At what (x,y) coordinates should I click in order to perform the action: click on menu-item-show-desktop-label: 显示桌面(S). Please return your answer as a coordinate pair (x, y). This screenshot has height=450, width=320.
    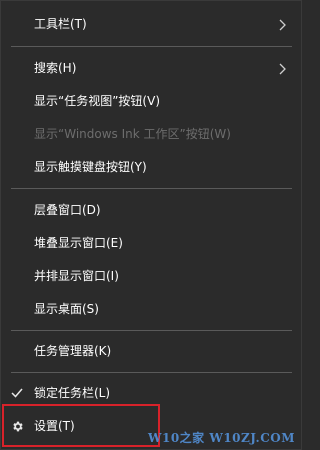
    Looking at the image, I should click on (66, 309).